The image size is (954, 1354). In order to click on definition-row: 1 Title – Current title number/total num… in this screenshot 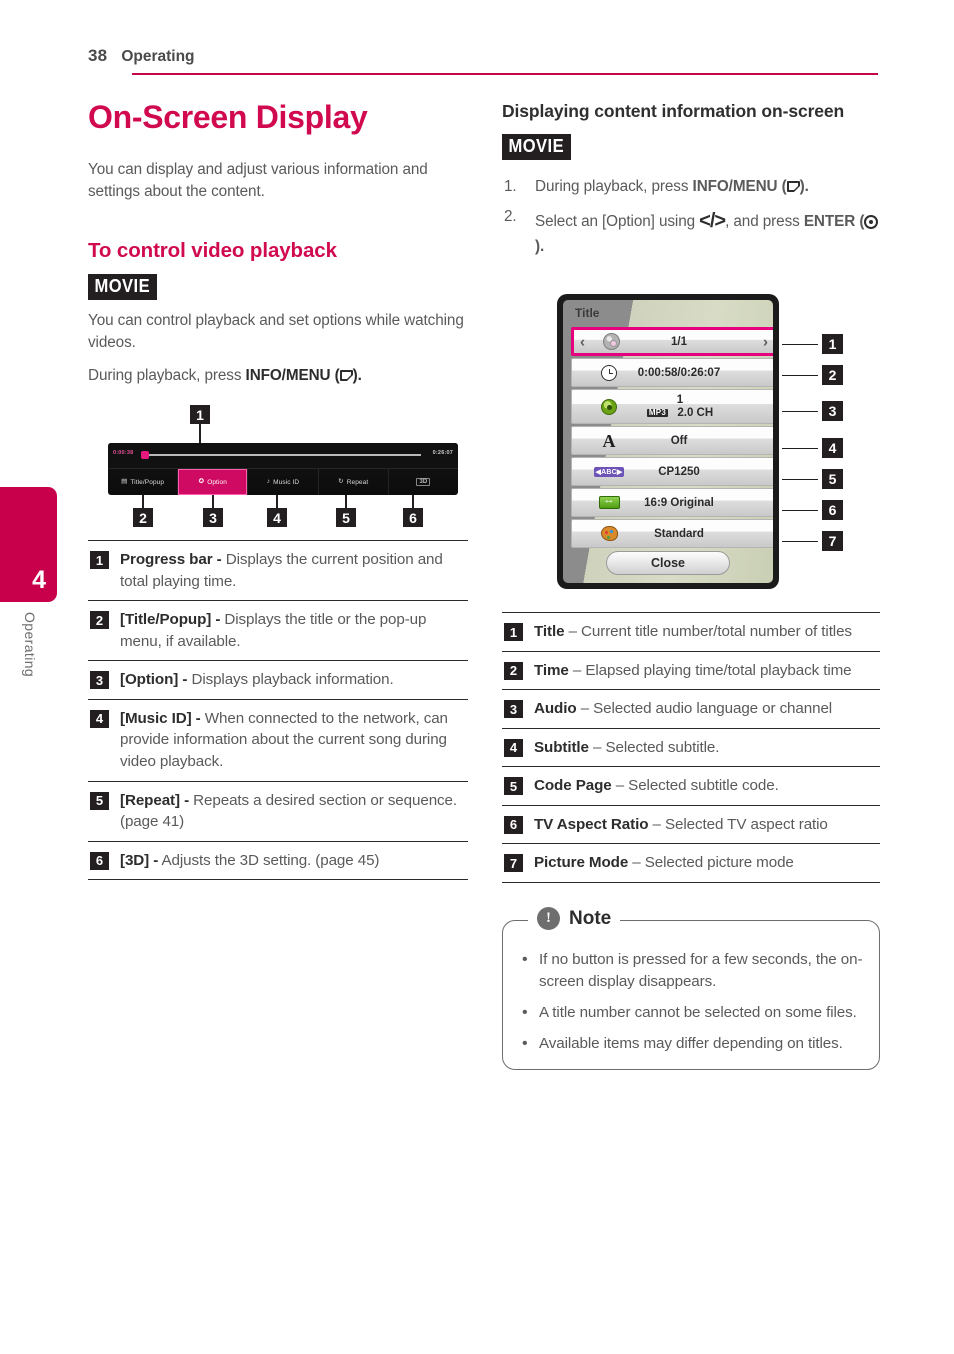, I will do `click(691, 632)`.